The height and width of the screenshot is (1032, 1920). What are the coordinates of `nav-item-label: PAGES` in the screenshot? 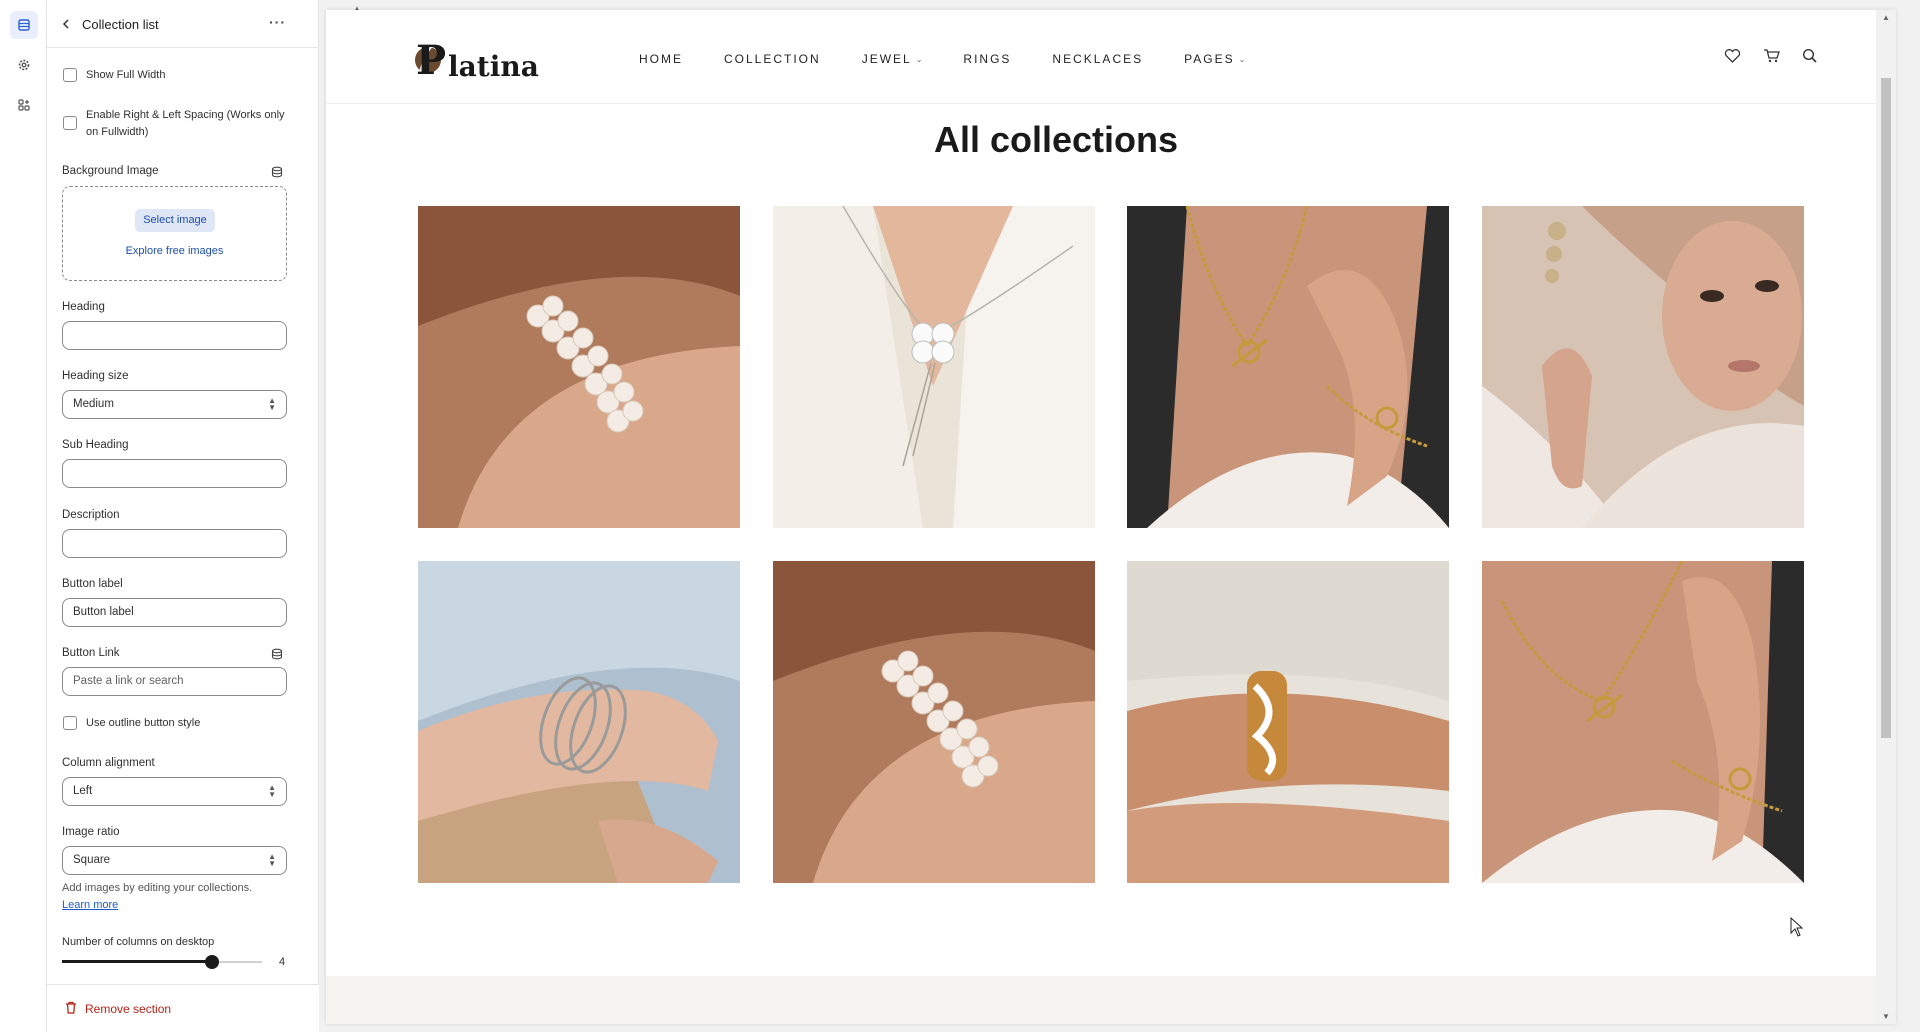 It's located at (1209, 59).